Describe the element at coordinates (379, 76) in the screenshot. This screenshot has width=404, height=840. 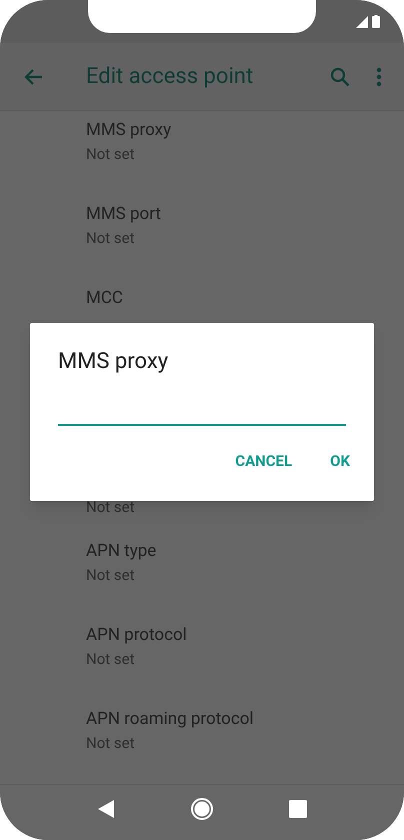
I see `more-options-icon` at that location.